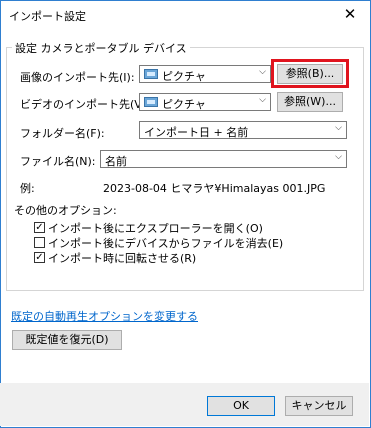  I want to click on other-options-label: その他のオプション:, so click(65, 210).